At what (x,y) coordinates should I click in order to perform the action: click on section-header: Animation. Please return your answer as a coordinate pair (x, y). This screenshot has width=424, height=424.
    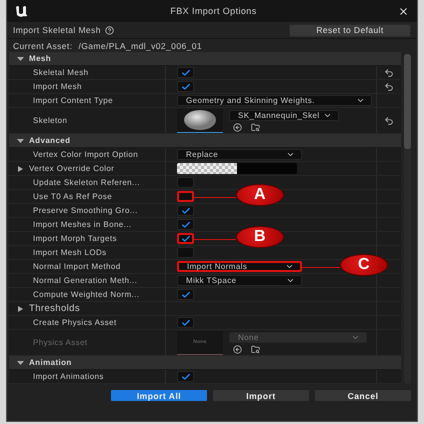
    Looking at the image, I should click on (205, 363).